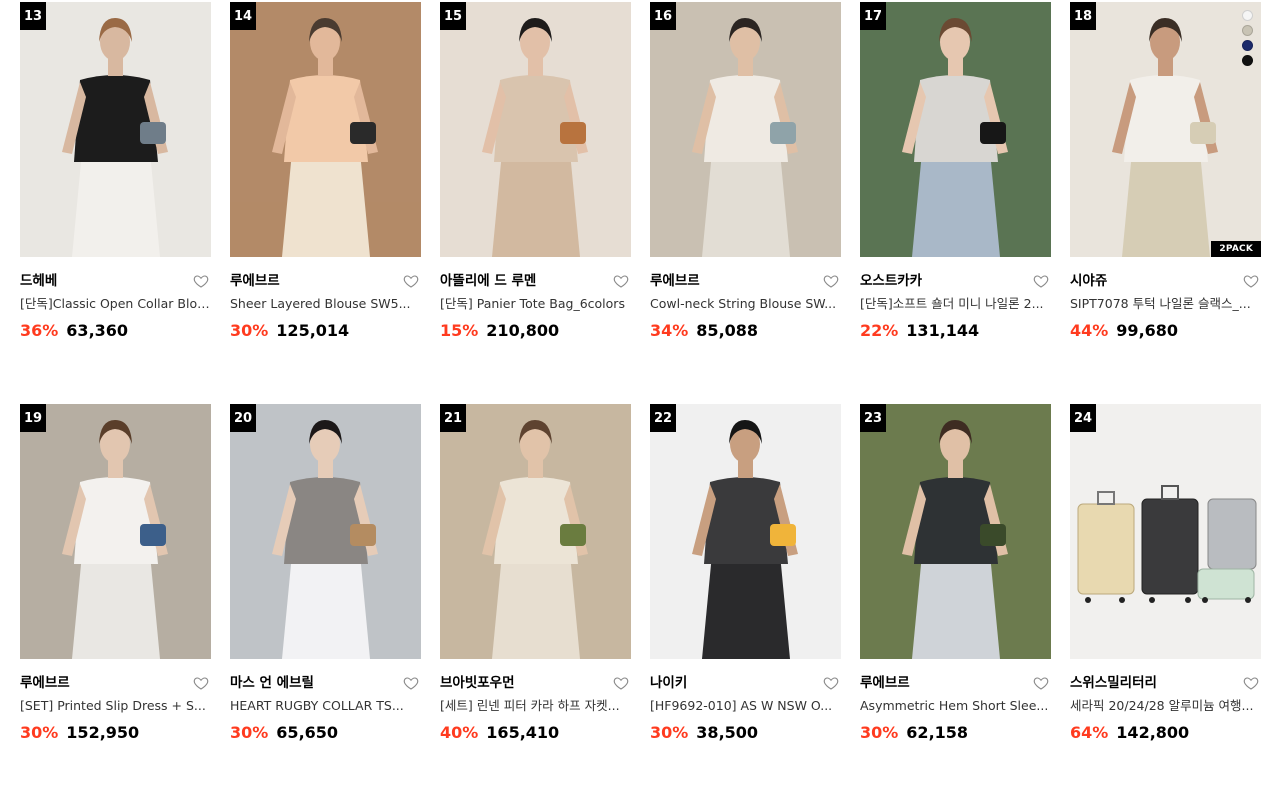 The image size is (1267, 806). Describe the element at coordinates (873, 418) in the screenshot. I see `rank-badge: 23` at that location.